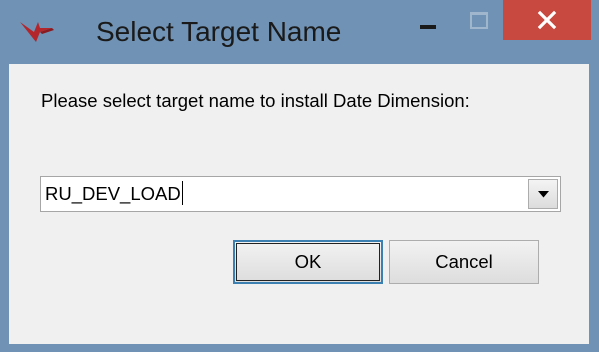 This screenshot has width=599, height=352. Describe the element at coordinates (478, 24) in the screenshot. I see `maximize-button` at that location.